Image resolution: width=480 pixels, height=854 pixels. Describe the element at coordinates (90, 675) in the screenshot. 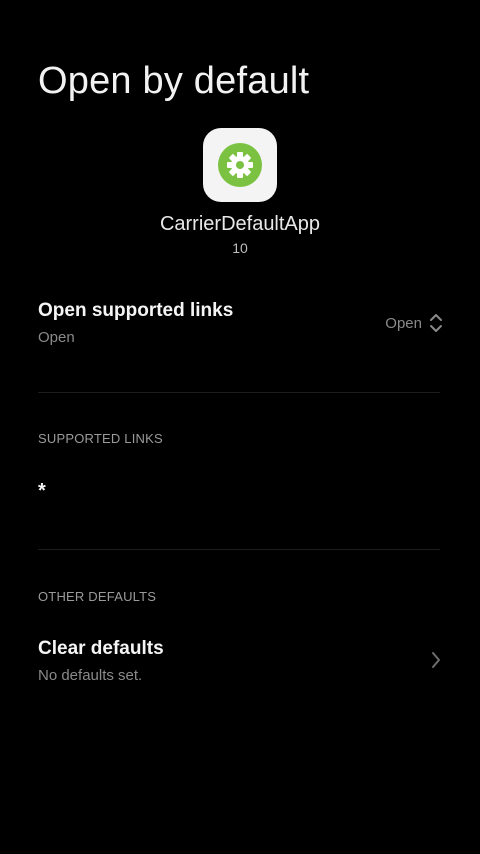

I see `clear-defaults-subtitle: No defaults set.` at that location.